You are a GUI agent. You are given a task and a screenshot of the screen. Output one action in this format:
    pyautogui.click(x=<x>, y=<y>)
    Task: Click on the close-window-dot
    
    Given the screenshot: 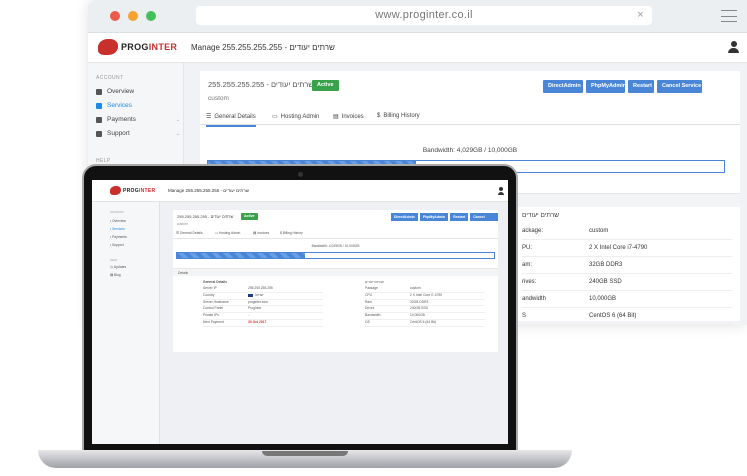 What is the action you would take?
    pyautogui.click(x=115, y=16)
    